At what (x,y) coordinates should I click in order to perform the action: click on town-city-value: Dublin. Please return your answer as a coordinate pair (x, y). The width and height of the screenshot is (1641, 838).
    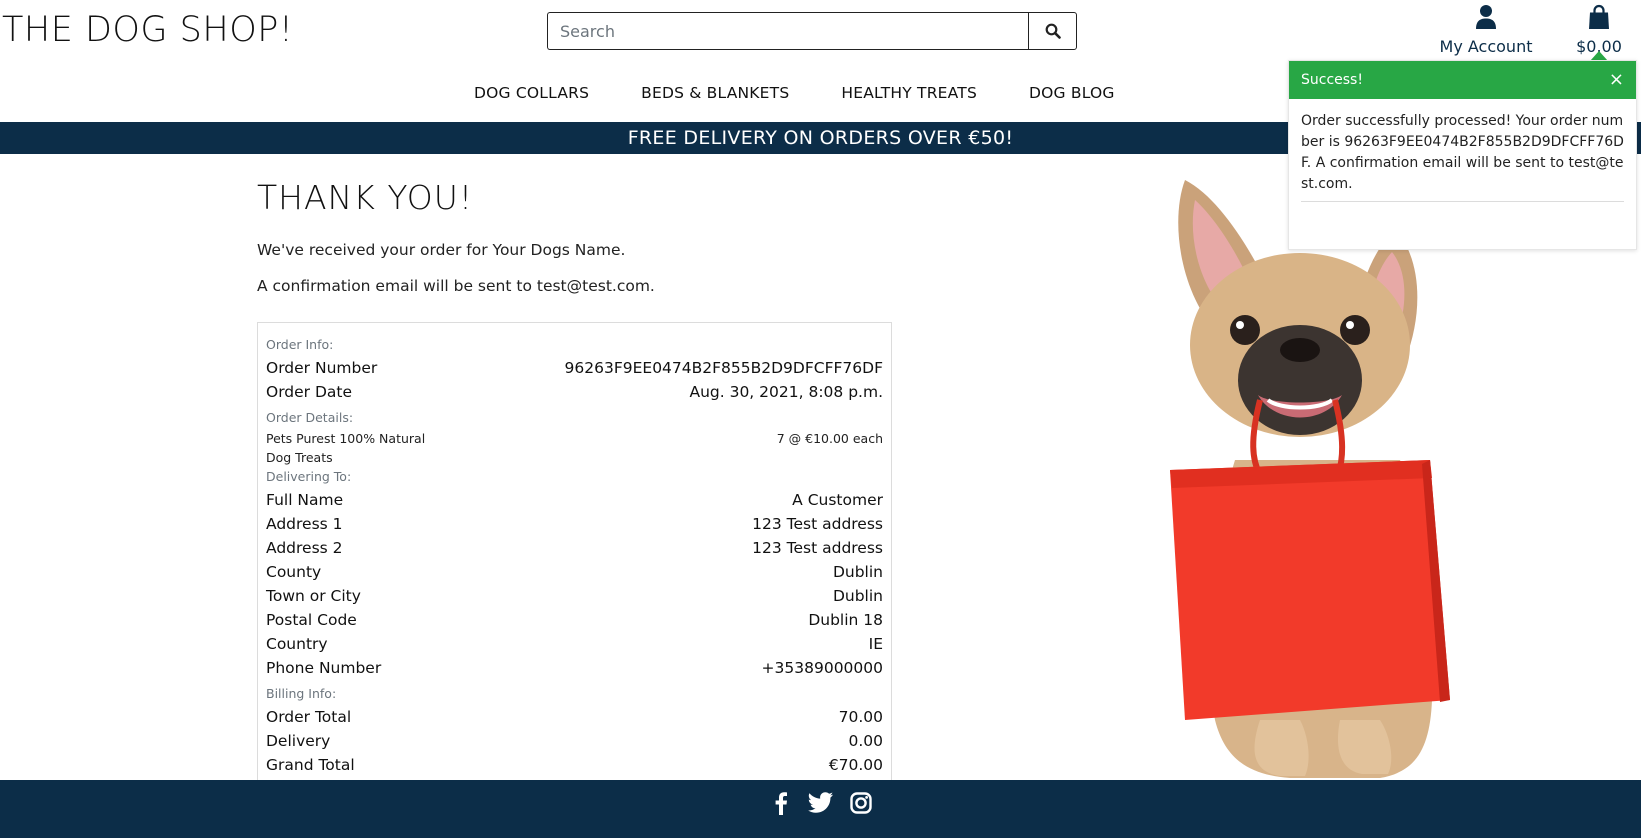
    Looking at the image, I should click on (857, 596).